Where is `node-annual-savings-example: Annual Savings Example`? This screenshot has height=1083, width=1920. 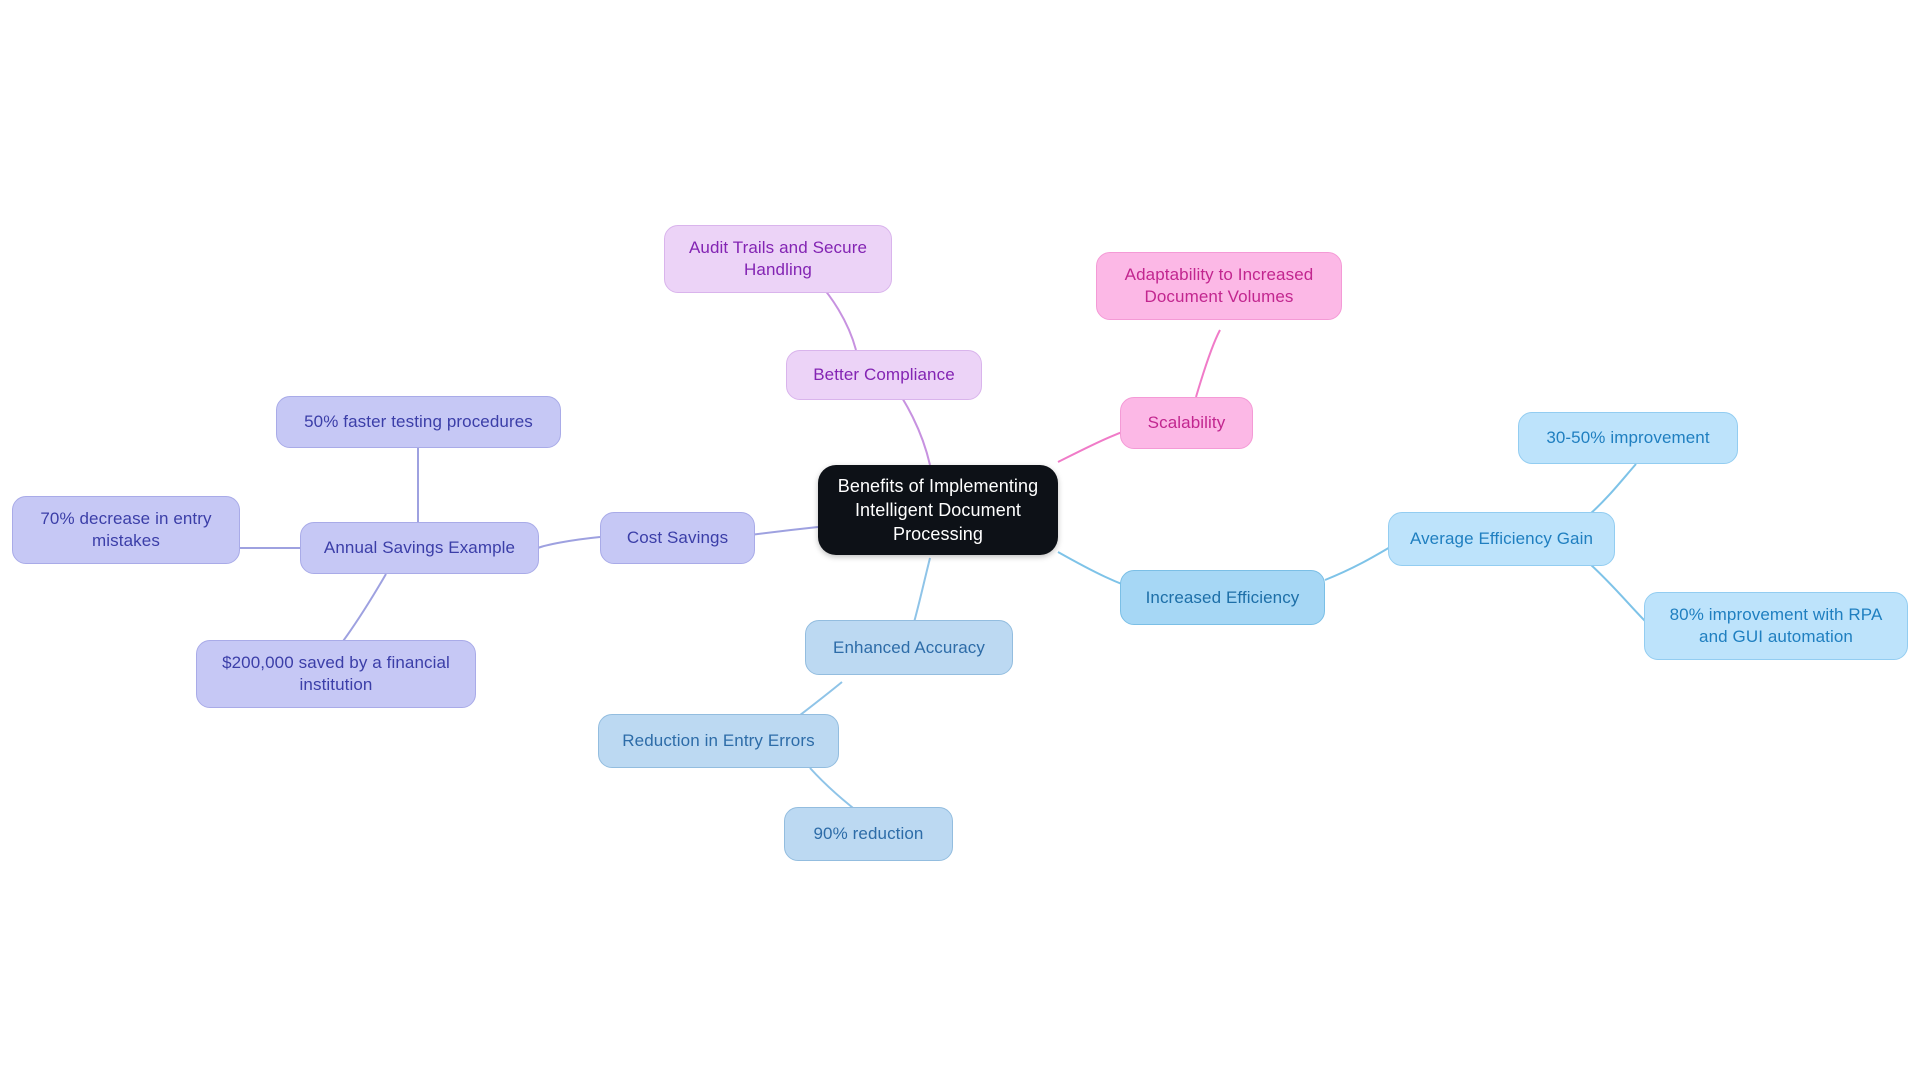
node-annual-savings-example: Annual Savings Example is located at coordinates (419, 548).